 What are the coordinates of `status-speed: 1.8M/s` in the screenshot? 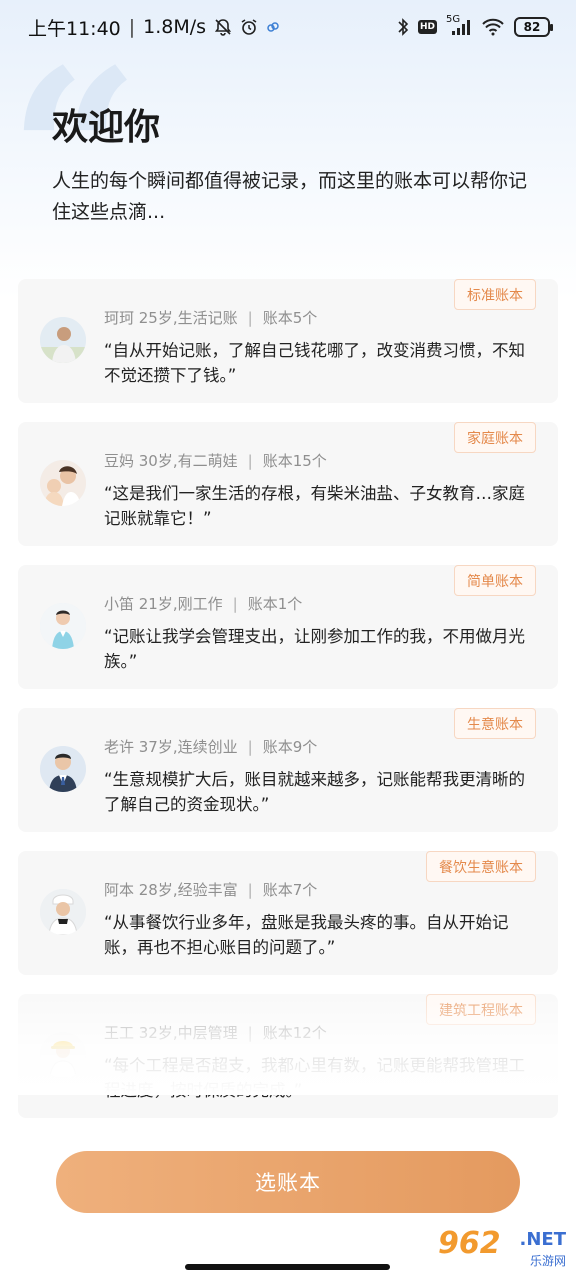 It's located at (175, 27).